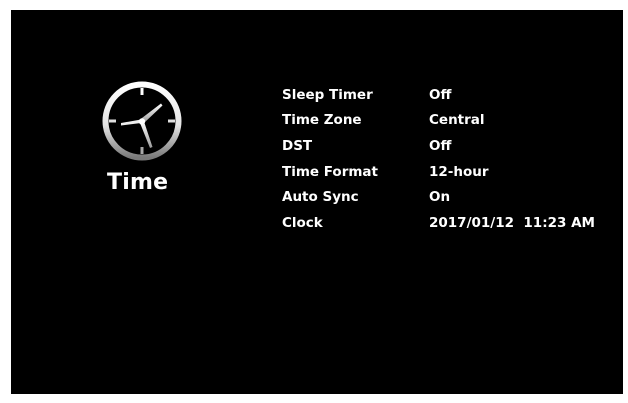  What do you see at coordinates (457, 120) in the screenshot?
I see `setting-value: Central` at bounding box center [457, 120].